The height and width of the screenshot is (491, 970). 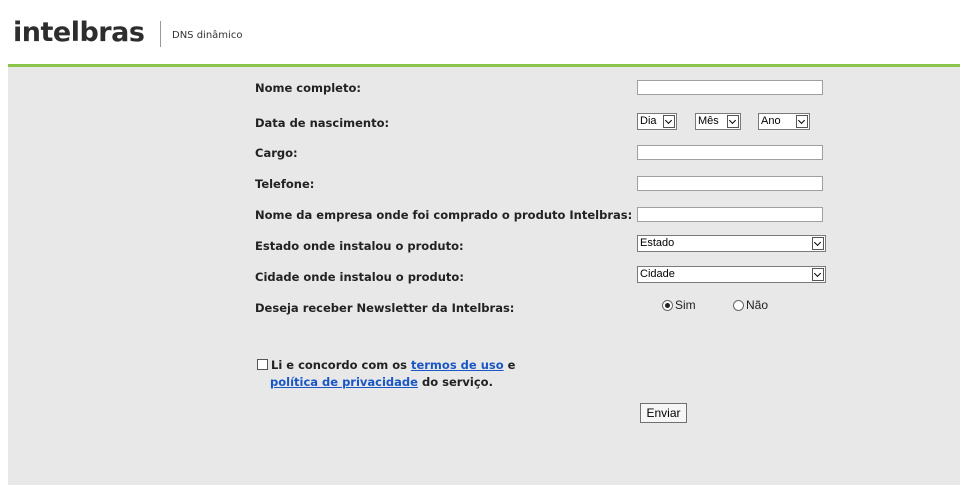 I want to click on phone-label: Telefone:, so click(x=285, y=184).